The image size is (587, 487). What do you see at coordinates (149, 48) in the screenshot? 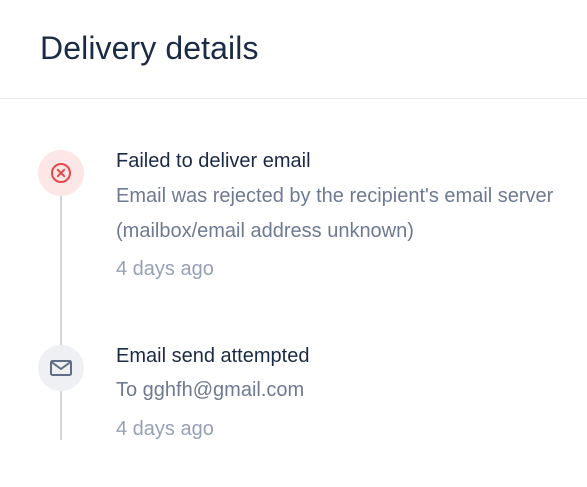
I see `page-title: Delivery details` at bounding box center [149, 48].